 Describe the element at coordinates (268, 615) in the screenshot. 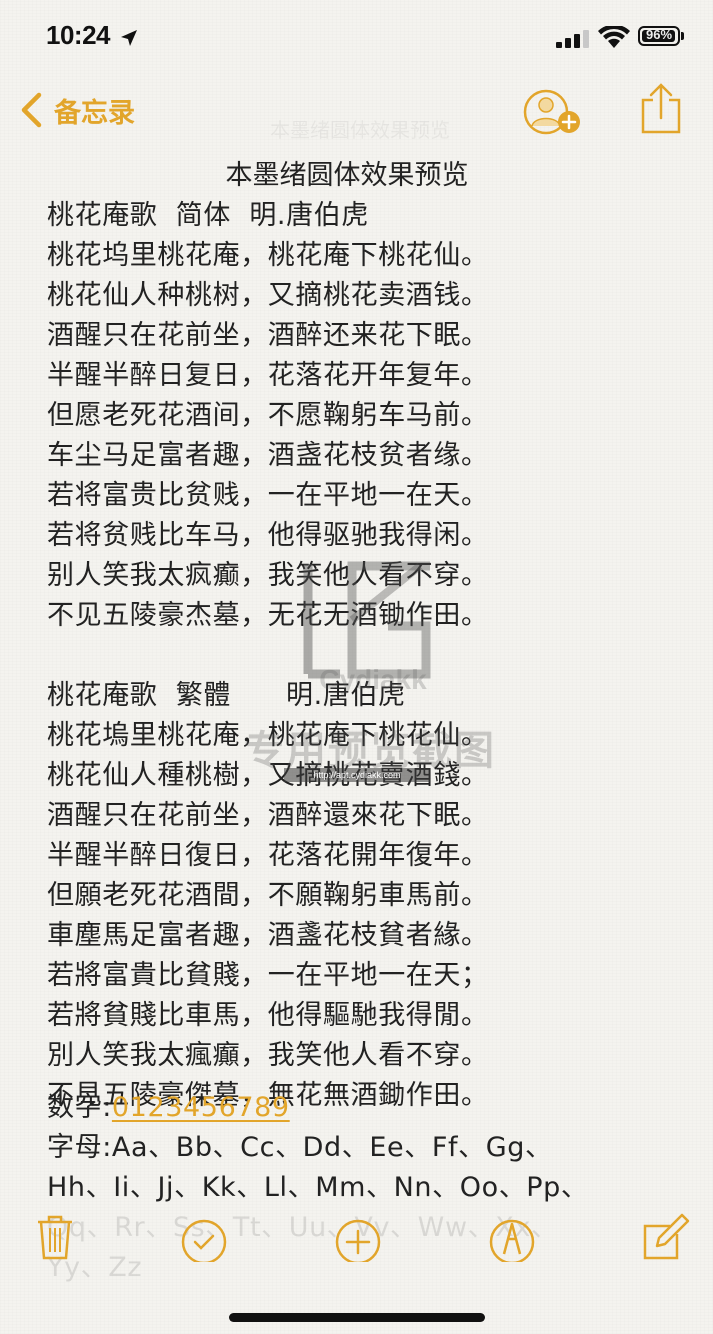

I see `note-line: 不见五陵豪杰墓，无花无酒锄作田。` at that location.